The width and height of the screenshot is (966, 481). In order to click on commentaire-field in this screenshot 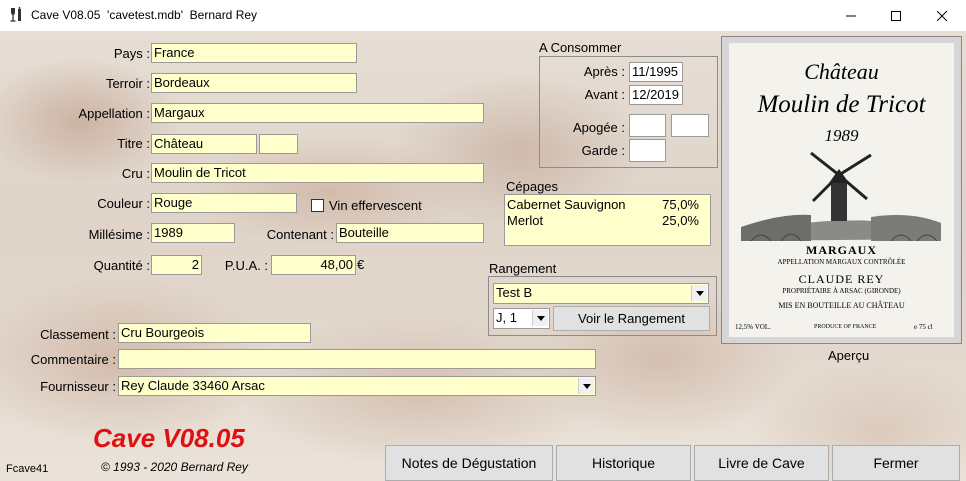, I will do `click(357, 359)`.